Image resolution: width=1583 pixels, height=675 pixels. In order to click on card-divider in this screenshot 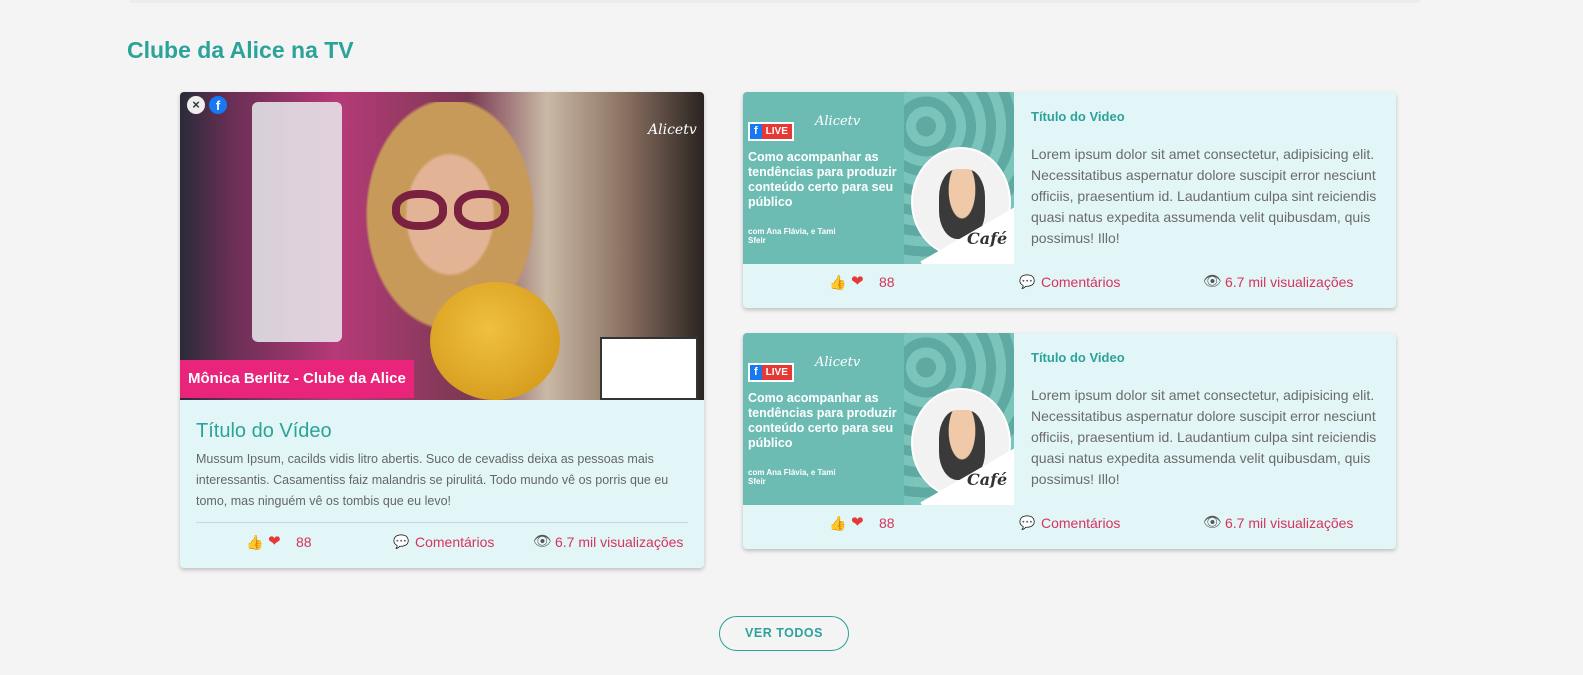, I will do `click(442, 522)`.